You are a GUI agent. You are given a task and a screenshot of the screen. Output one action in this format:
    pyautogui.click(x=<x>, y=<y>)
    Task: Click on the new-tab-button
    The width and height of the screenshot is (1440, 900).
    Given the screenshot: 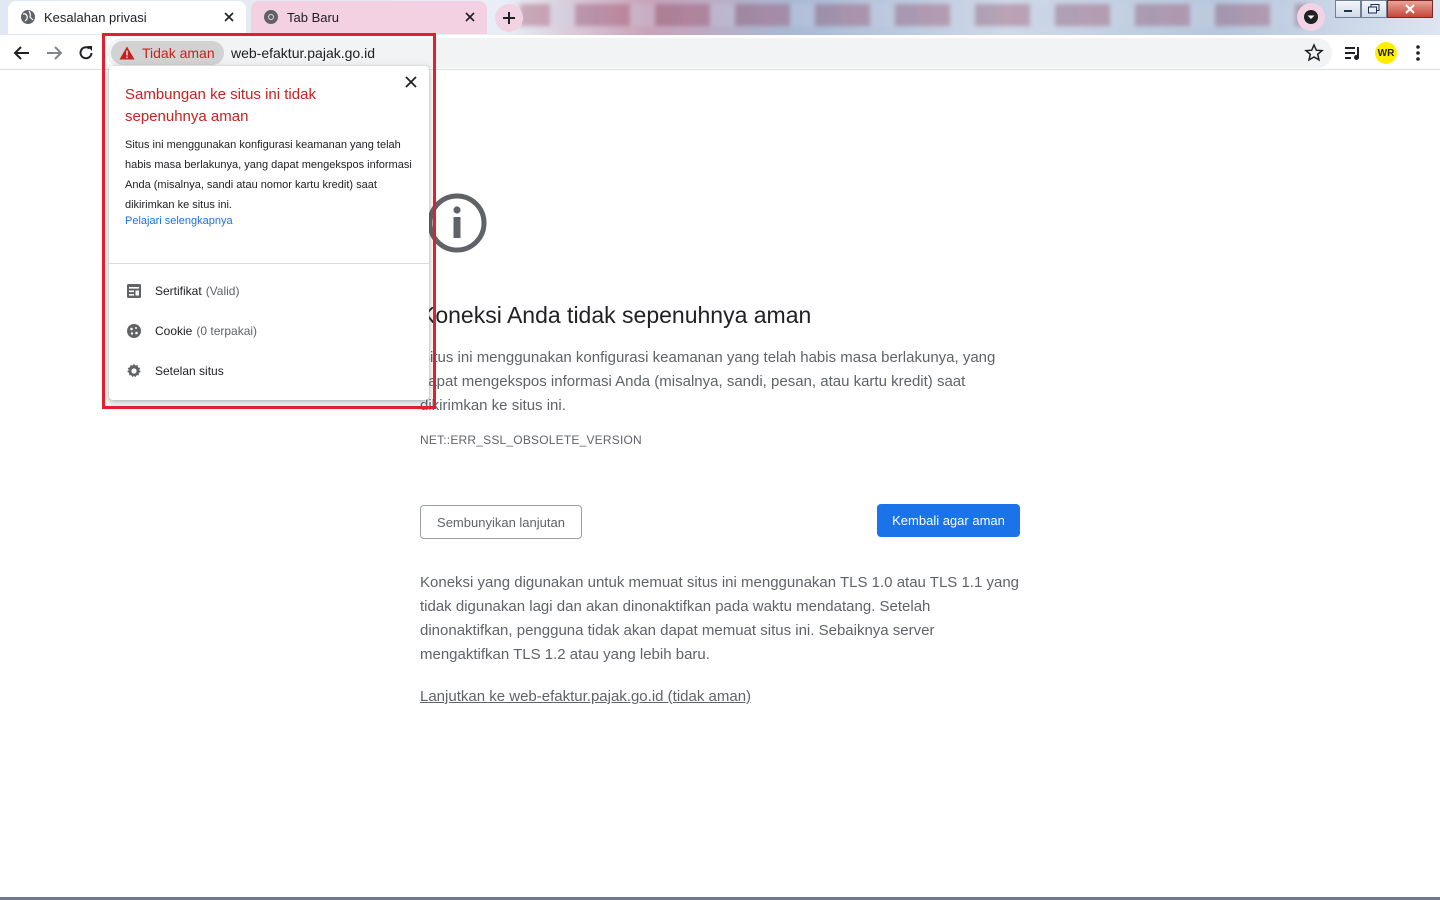 What is the action you would take?
    pyautogui.click(x=509, y=18)
    